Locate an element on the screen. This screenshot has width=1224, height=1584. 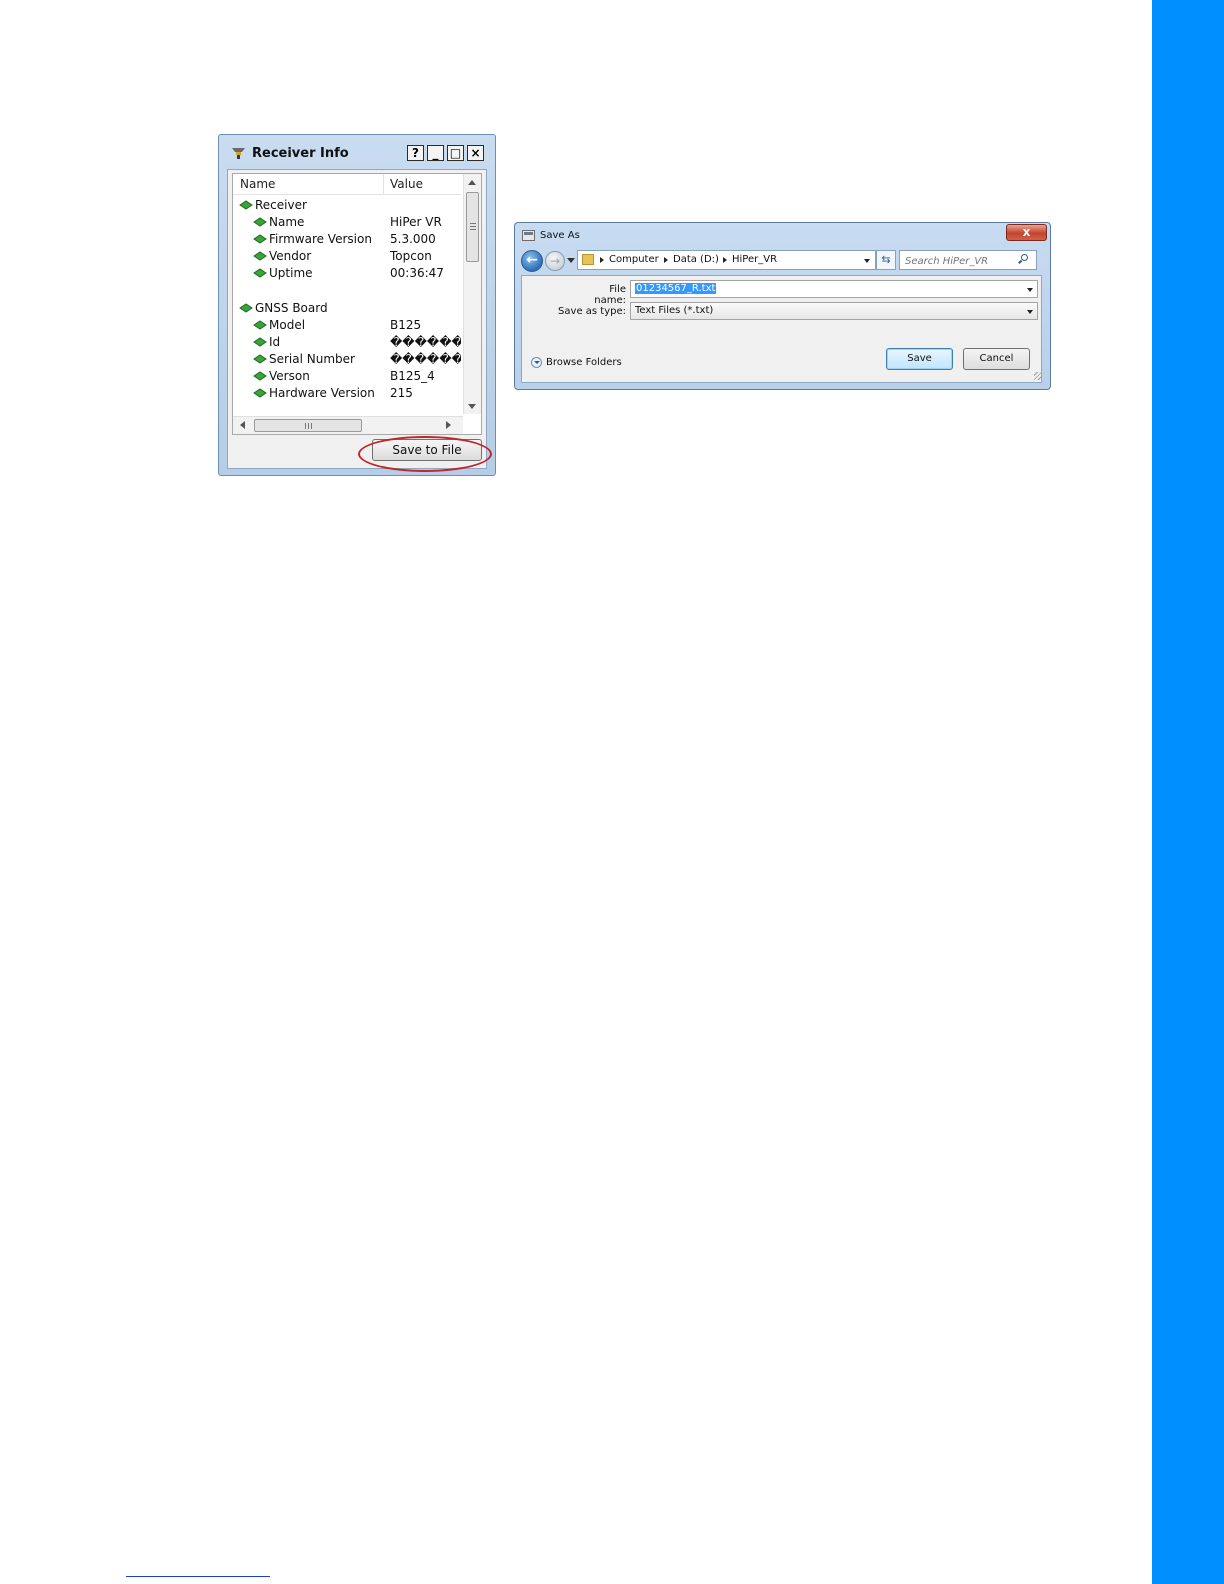
tree-group-gnss-board: GNSS Board is located at coordinates (347, 308).